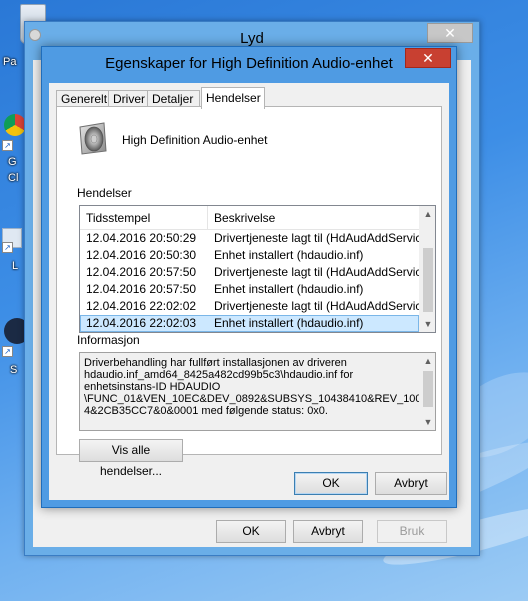  I want to click on device-name: High Definition Audio-enhet, so click(195, 140).